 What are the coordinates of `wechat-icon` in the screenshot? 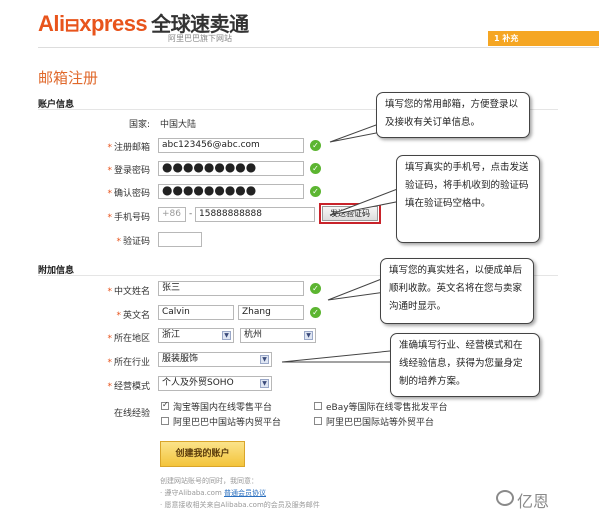 It's located at (505, 498).